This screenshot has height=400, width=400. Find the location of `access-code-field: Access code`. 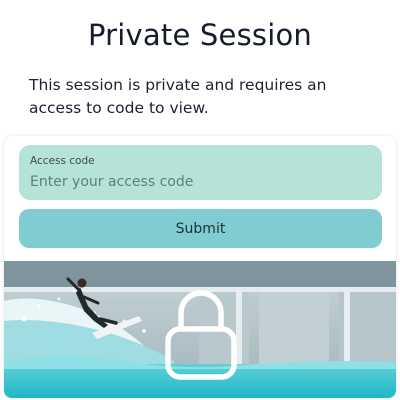

access-code-field: Access code is located at coordinates (200, 172).